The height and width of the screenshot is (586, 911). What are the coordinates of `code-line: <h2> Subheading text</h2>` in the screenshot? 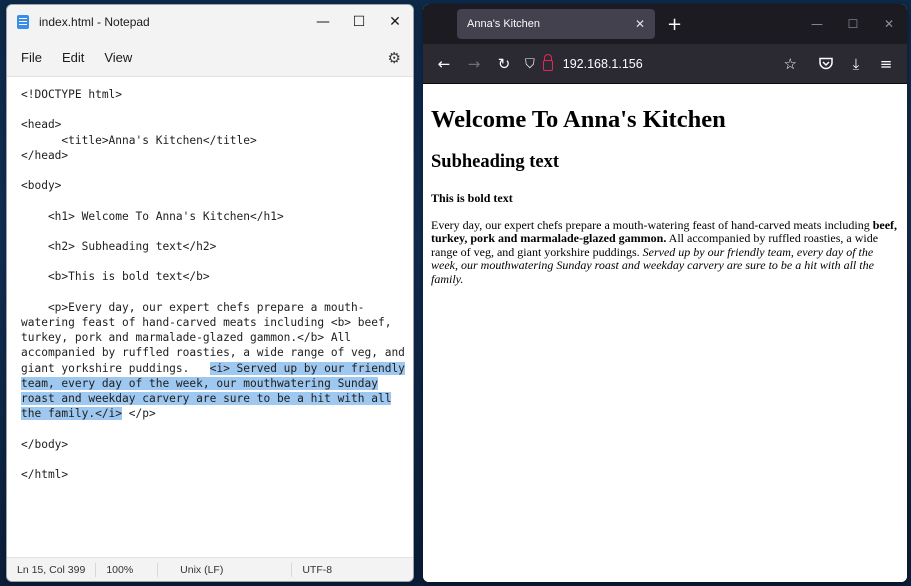 It's located at (132, 247).